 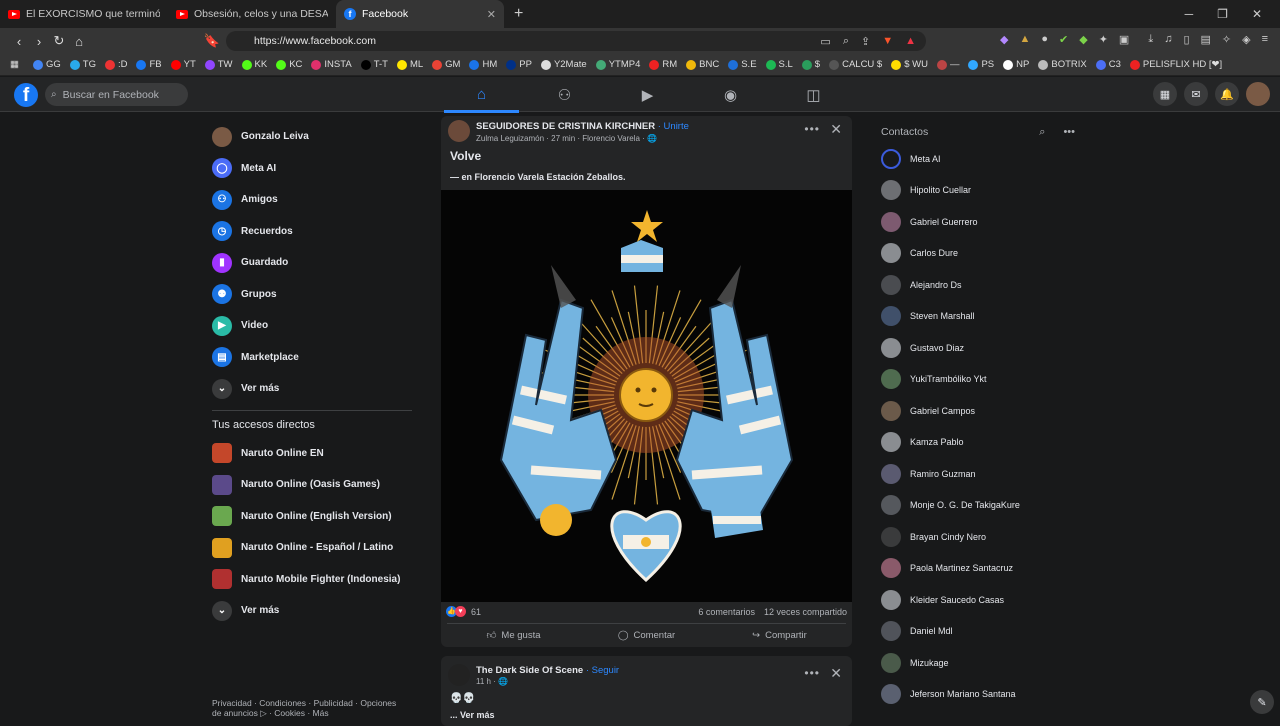 I want to click on contact-item: YukiTrambóliko Ykt, so click(x=981, y=380).